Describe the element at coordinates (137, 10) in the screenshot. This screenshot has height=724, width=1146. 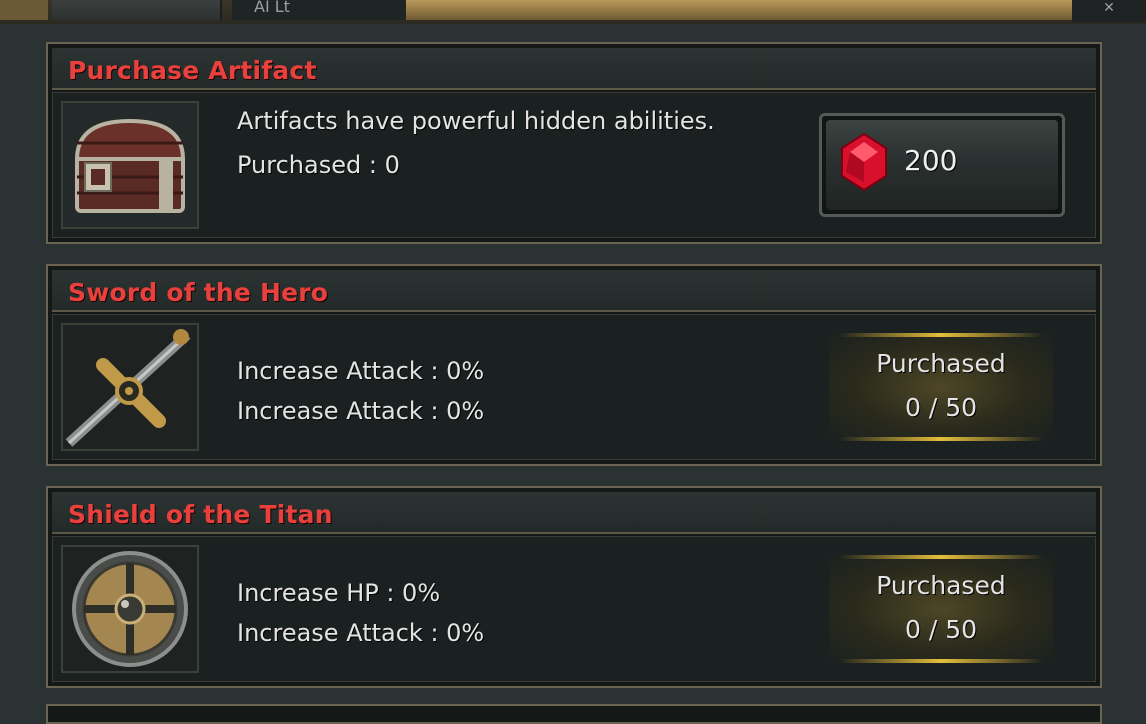
I see `tab-artifact` at that location.